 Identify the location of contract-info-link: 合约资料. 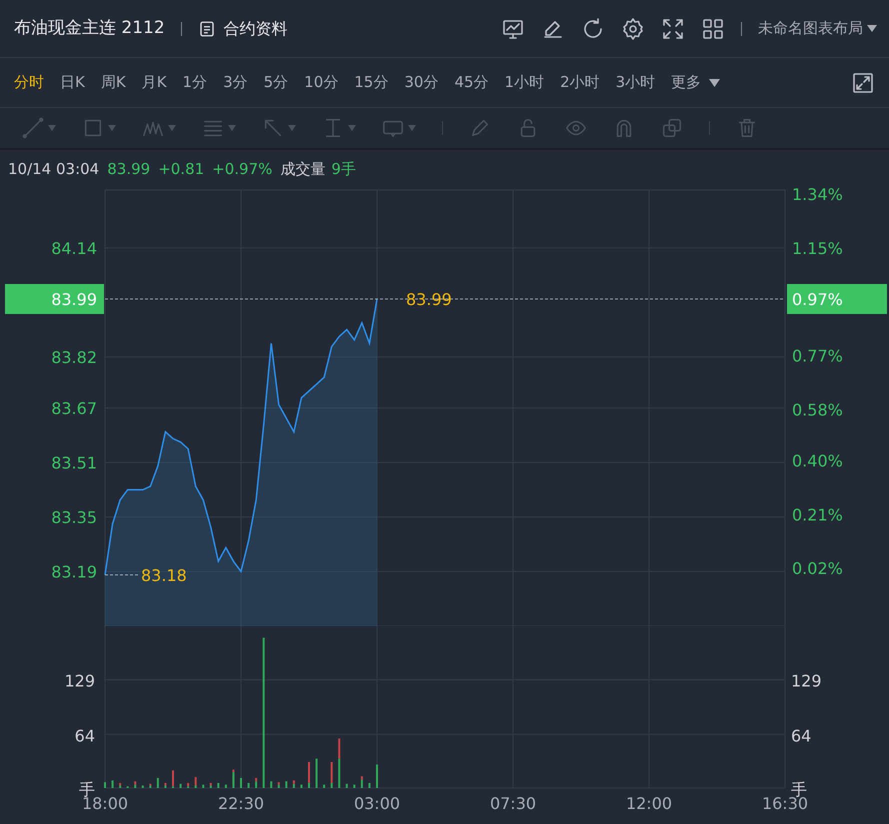
(243, 28).